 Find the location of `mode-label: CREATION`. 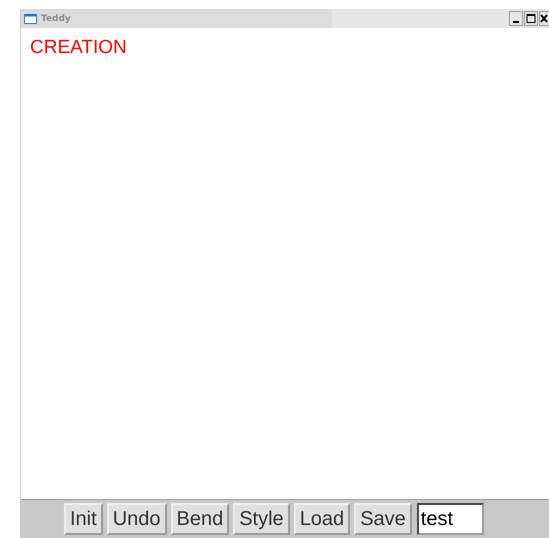

mode-label: CREATION is located at coordinates (78, 48).